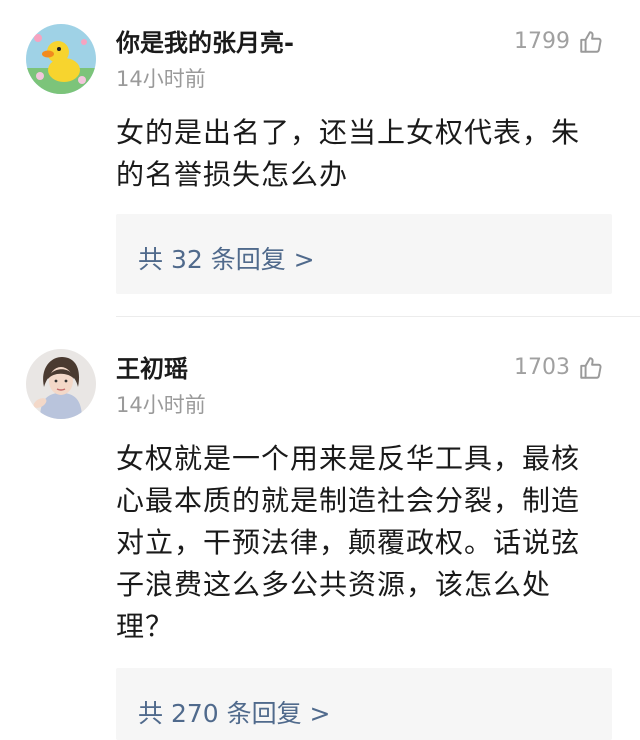  I want to click on like-count: 1799, so click(542, 41).